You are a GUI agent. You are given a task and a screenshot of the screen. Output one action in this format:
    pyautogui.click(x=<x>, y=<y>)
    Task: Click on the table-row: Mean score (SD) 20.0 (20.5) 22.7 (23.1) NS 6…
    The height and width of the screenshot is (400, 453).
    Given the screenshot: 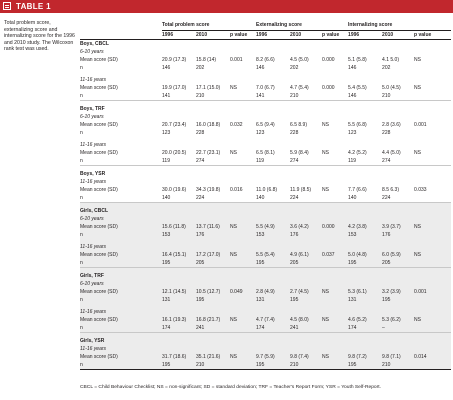 What is the action you would take?
    pyautogui.click(x=265, y=153)
    